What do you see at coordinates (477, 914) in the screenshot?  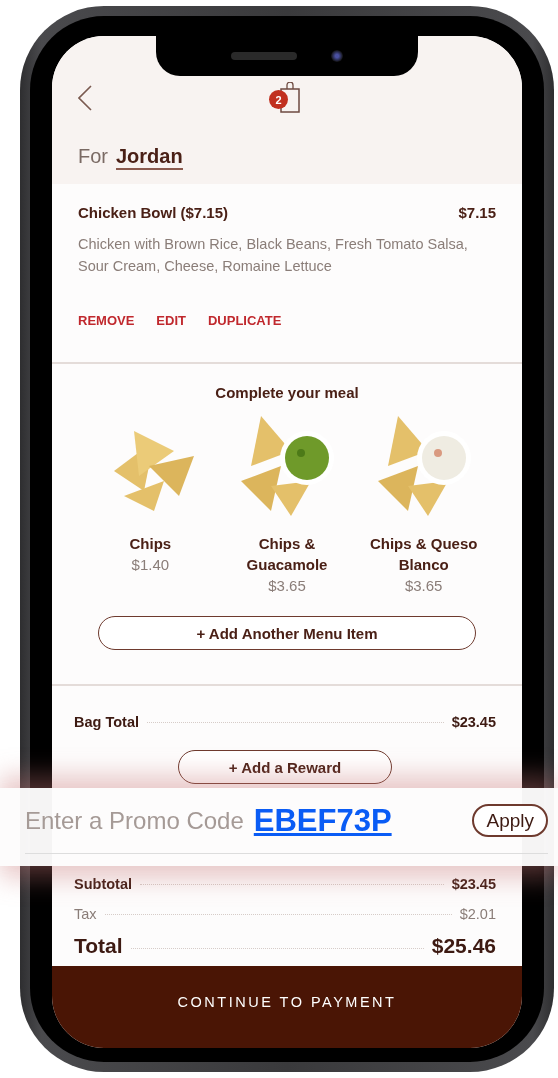 I see `summary-value: $2.01` at bounding box center [477, 914].